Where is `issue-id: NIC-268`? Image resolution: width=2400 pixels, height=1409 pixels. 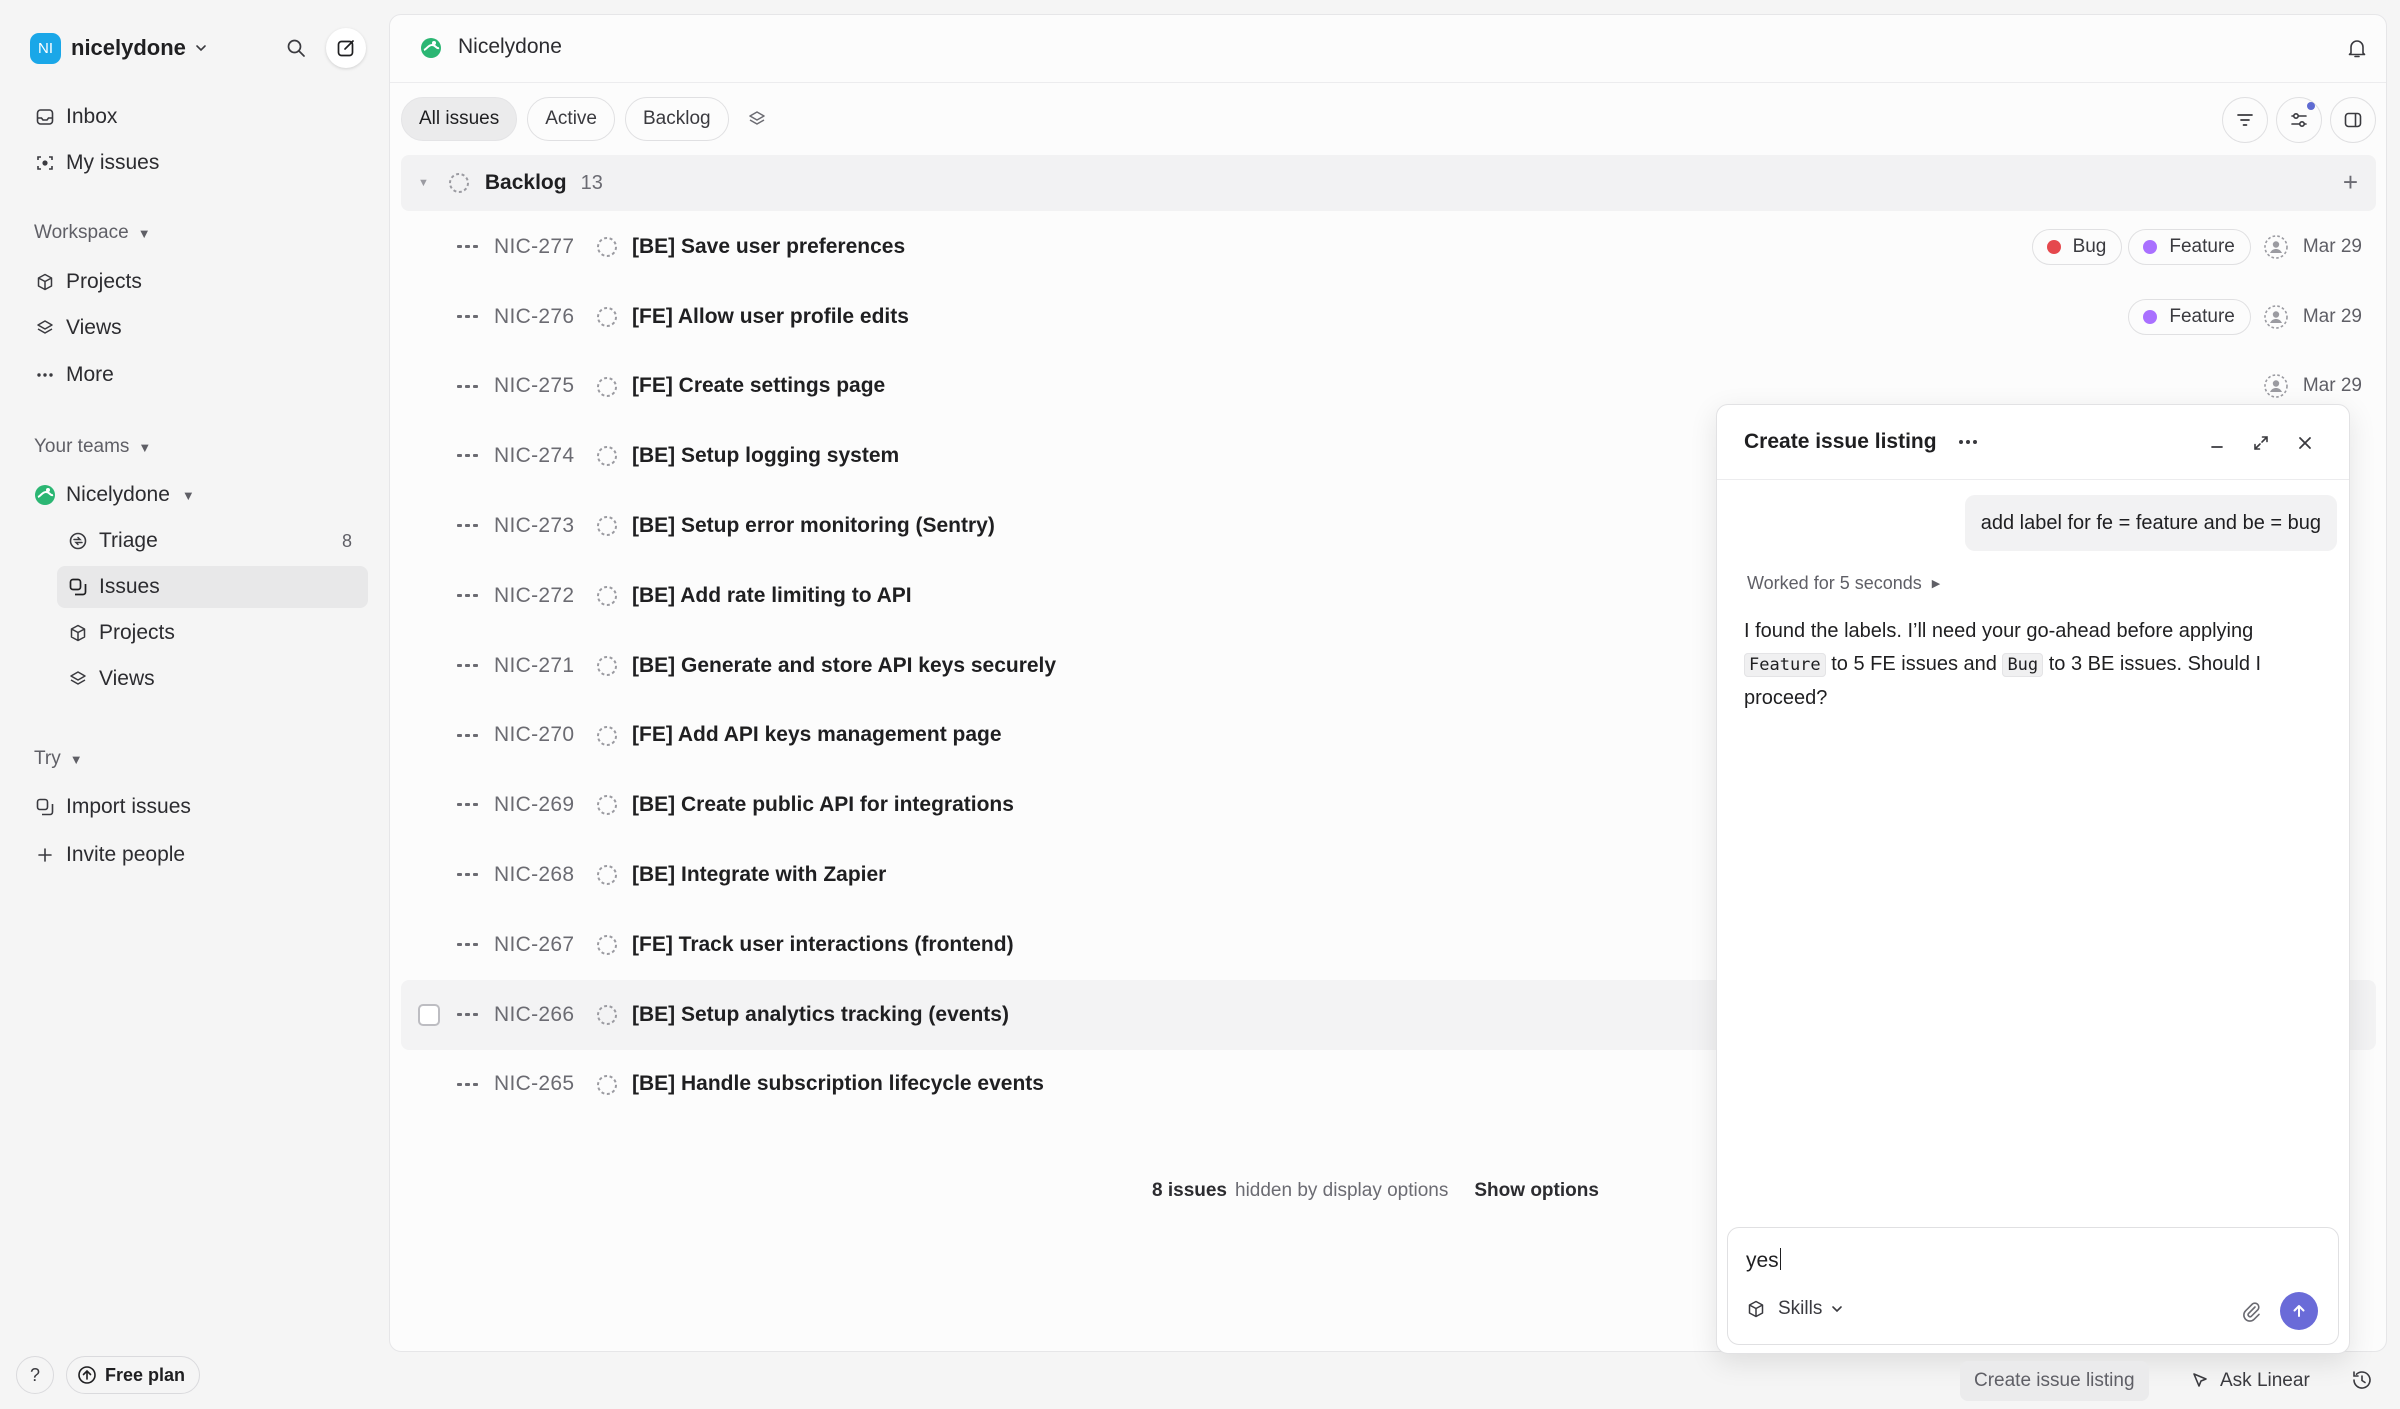
issue-id: NIC-268 is located at coordinates (534, 875).